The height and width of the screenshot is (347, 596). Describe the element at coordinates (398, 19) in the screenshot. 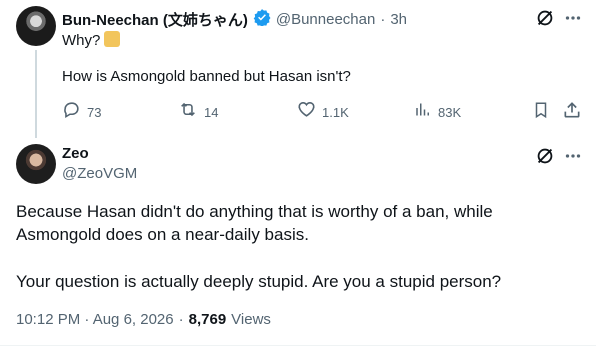

I see `parent-time: 3h` at that location.